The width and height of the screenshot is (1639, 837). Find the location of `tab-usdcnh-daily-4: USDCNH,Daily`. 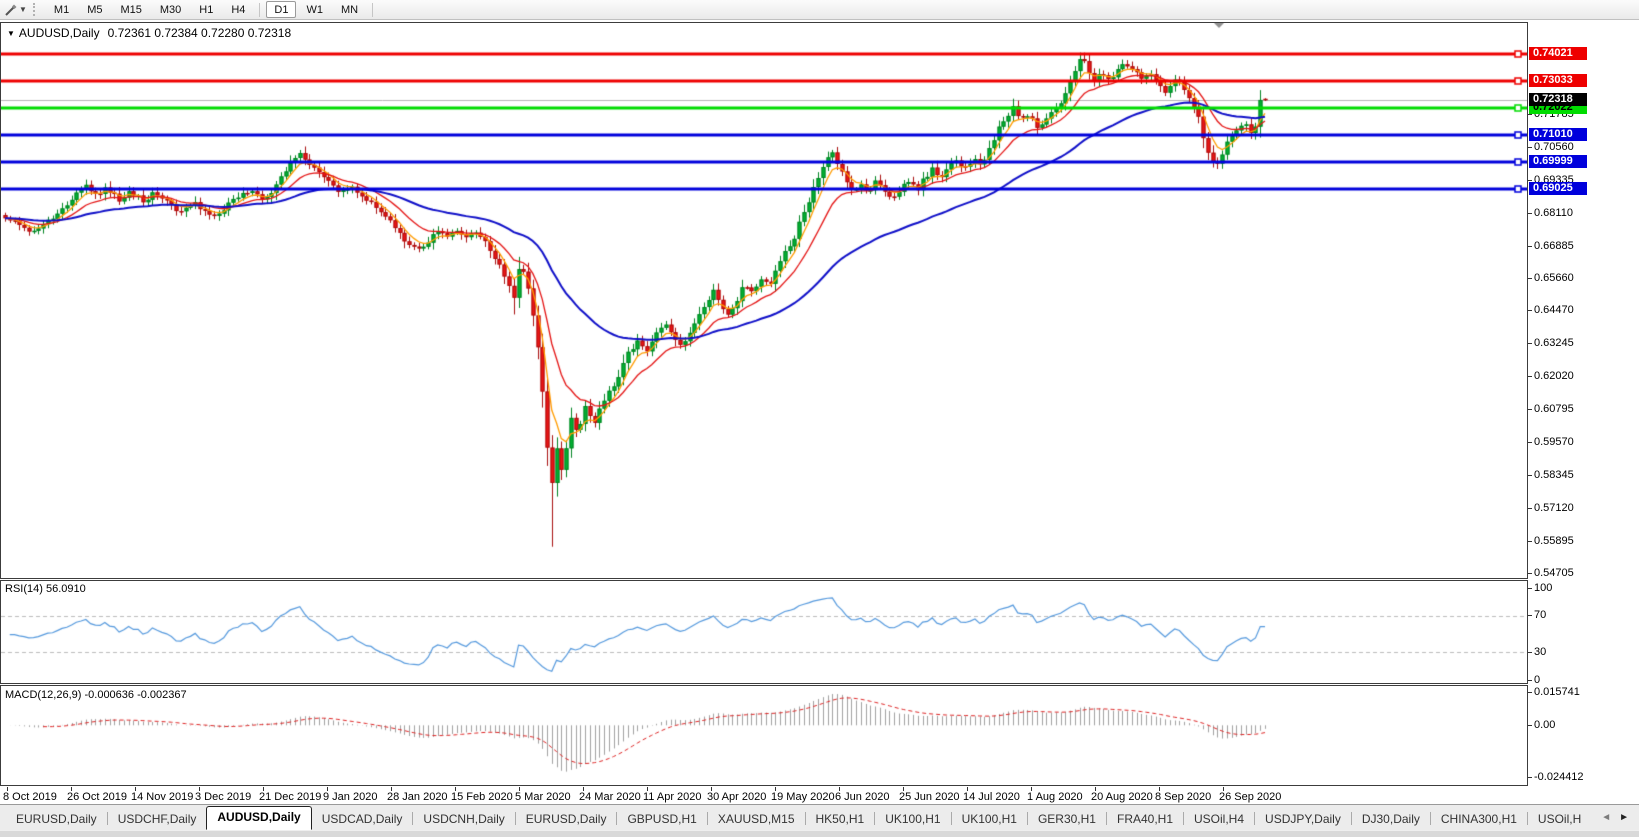

tab-usdcnh-daily-4: USDCNH,Daily is located at coordinates (463, 819).